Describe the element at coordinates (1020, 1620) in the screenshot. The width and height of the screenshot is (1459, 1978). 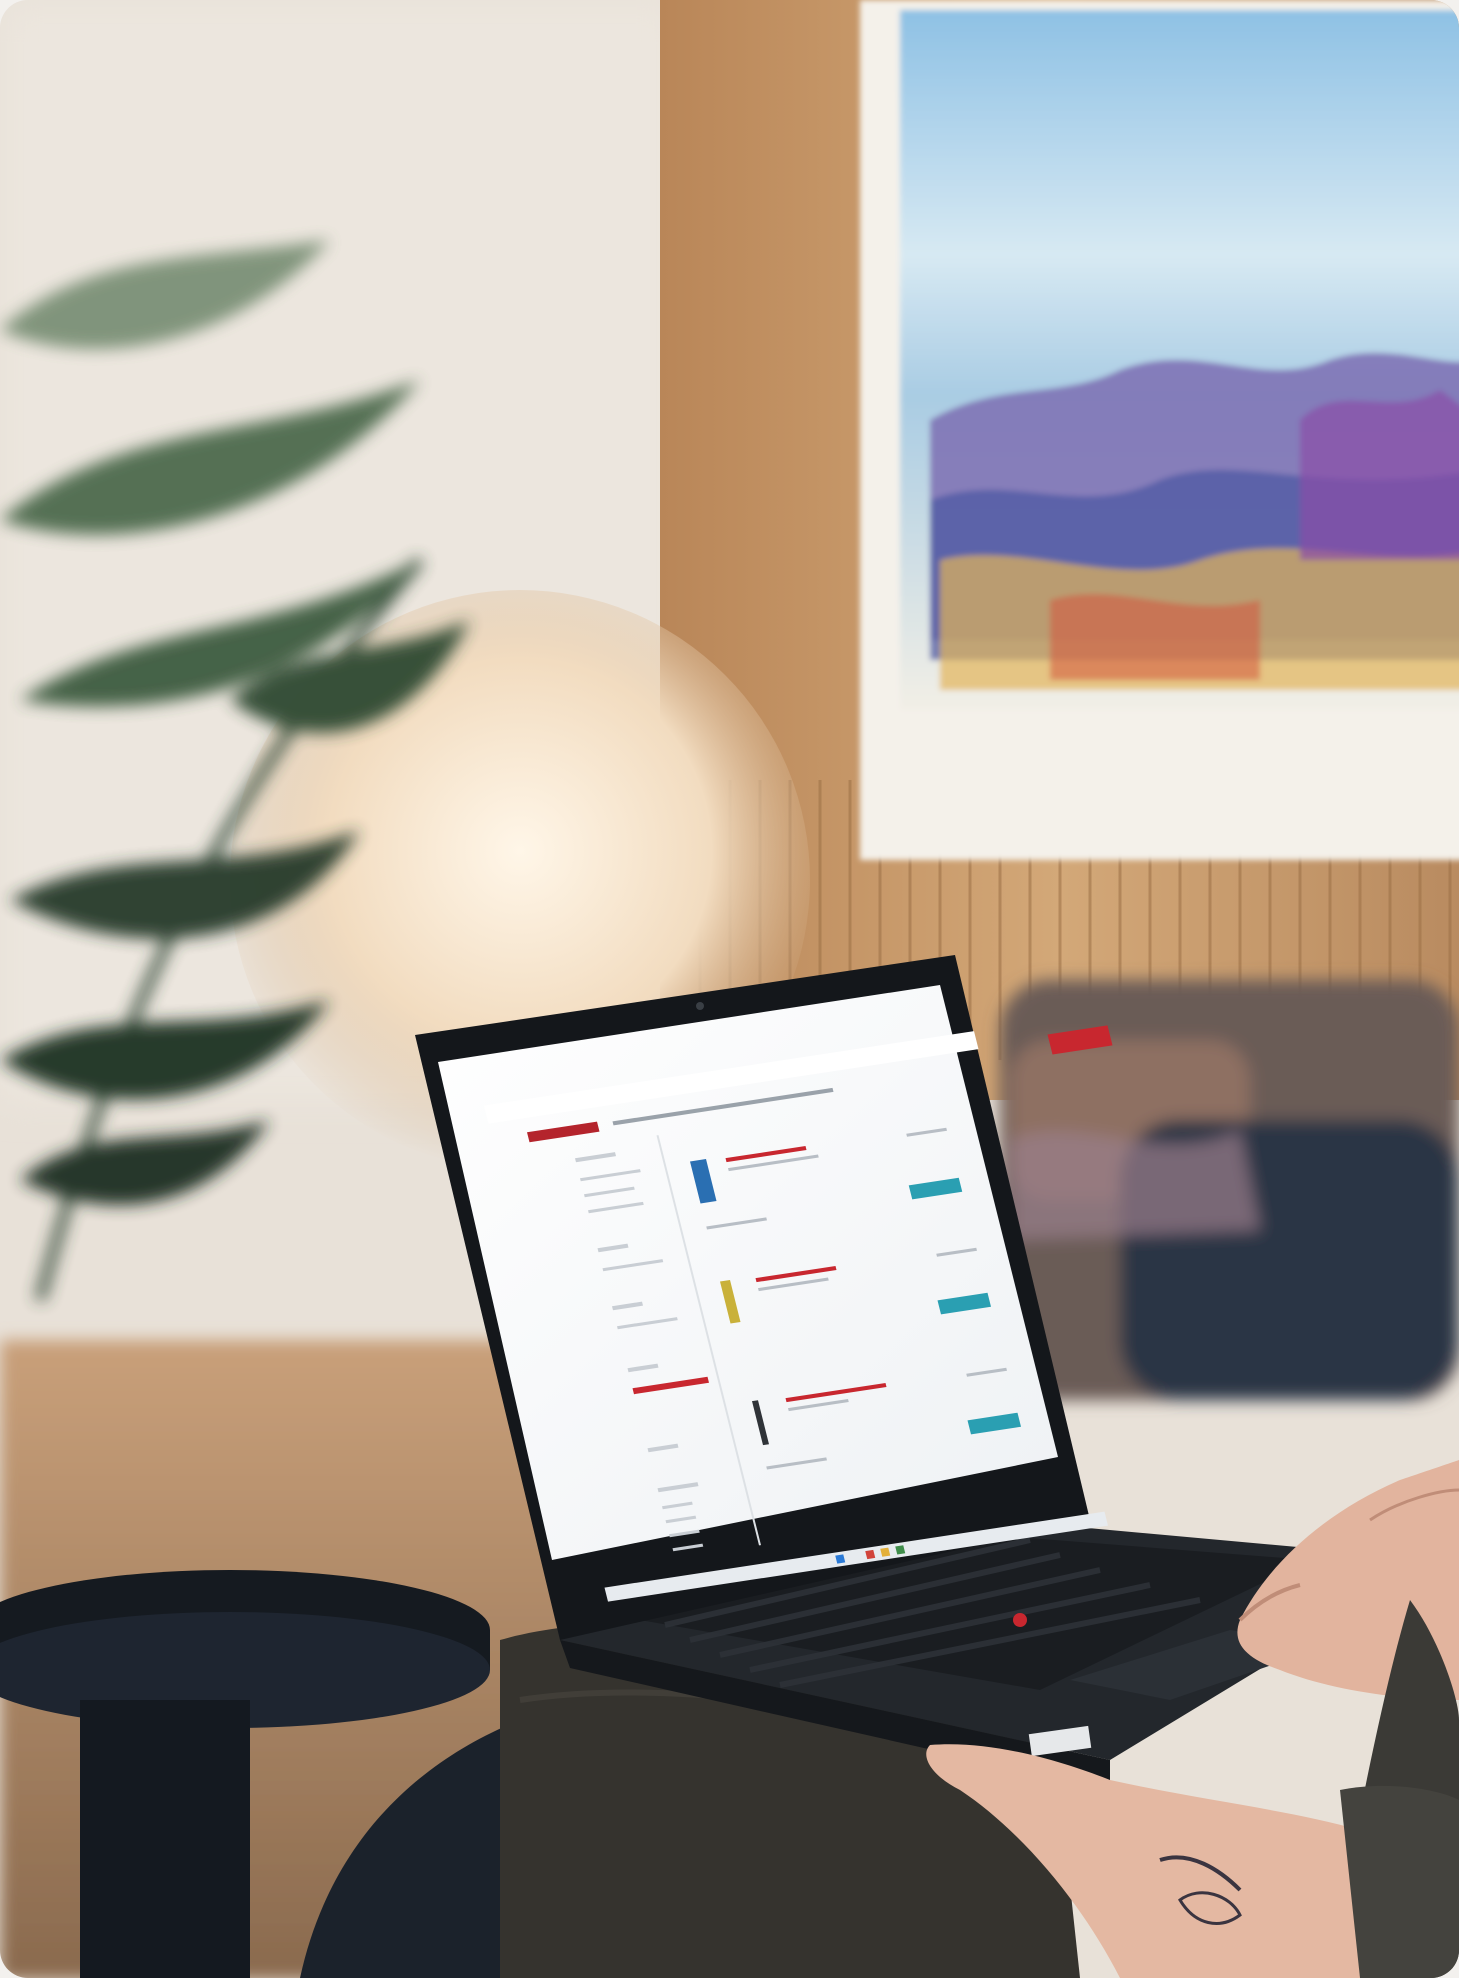
I see `trackpoint` at that location.